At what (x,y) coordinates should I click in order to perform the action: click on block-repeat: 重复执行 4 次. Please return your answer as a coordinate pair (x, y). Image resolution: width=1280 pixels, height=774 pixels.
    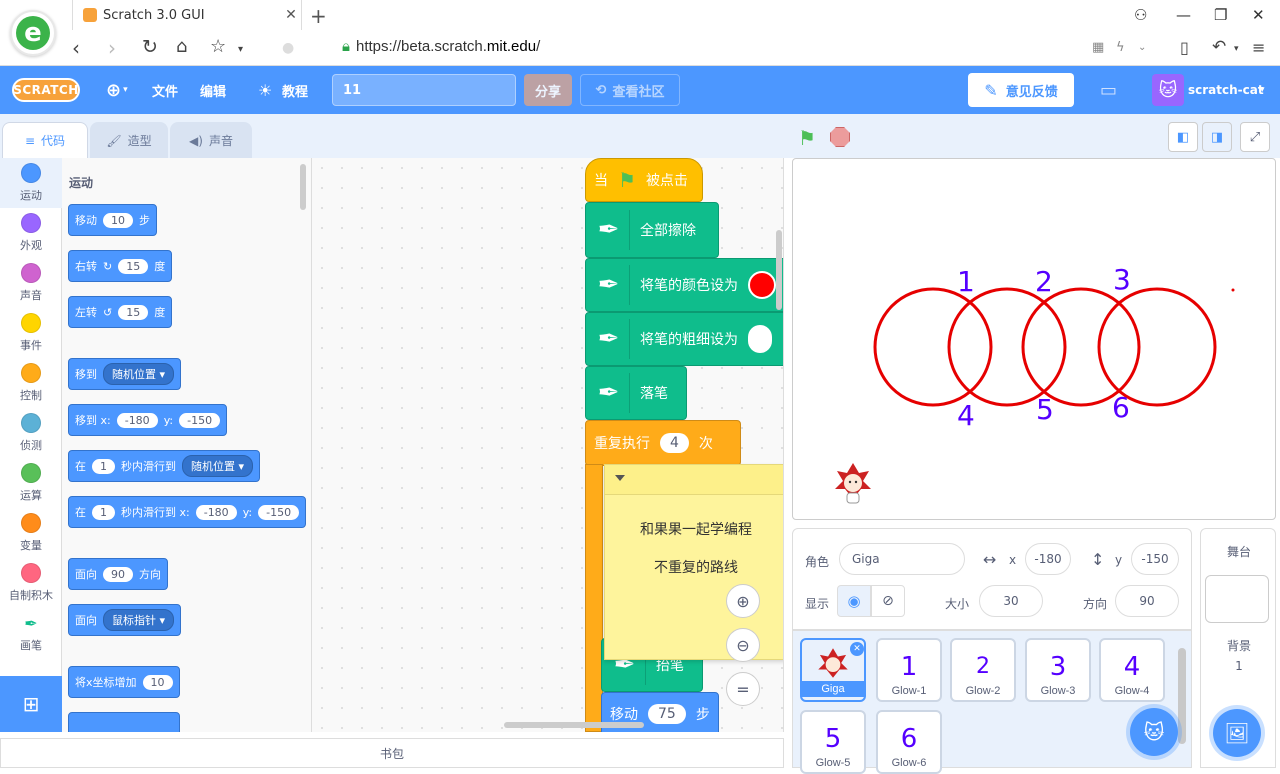
    Looking at the image, I should click on (663, 443).